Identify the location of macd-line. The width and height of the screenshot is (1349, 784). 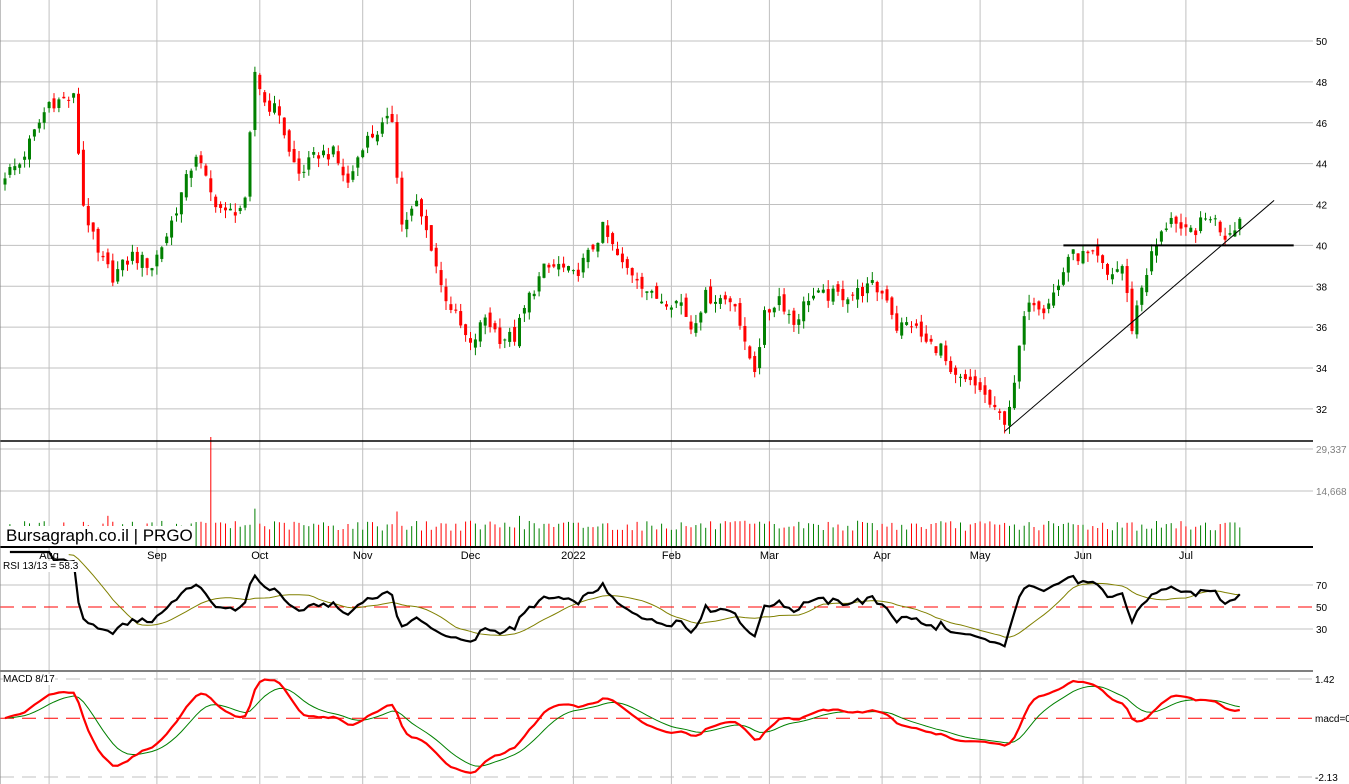
(622, 726).